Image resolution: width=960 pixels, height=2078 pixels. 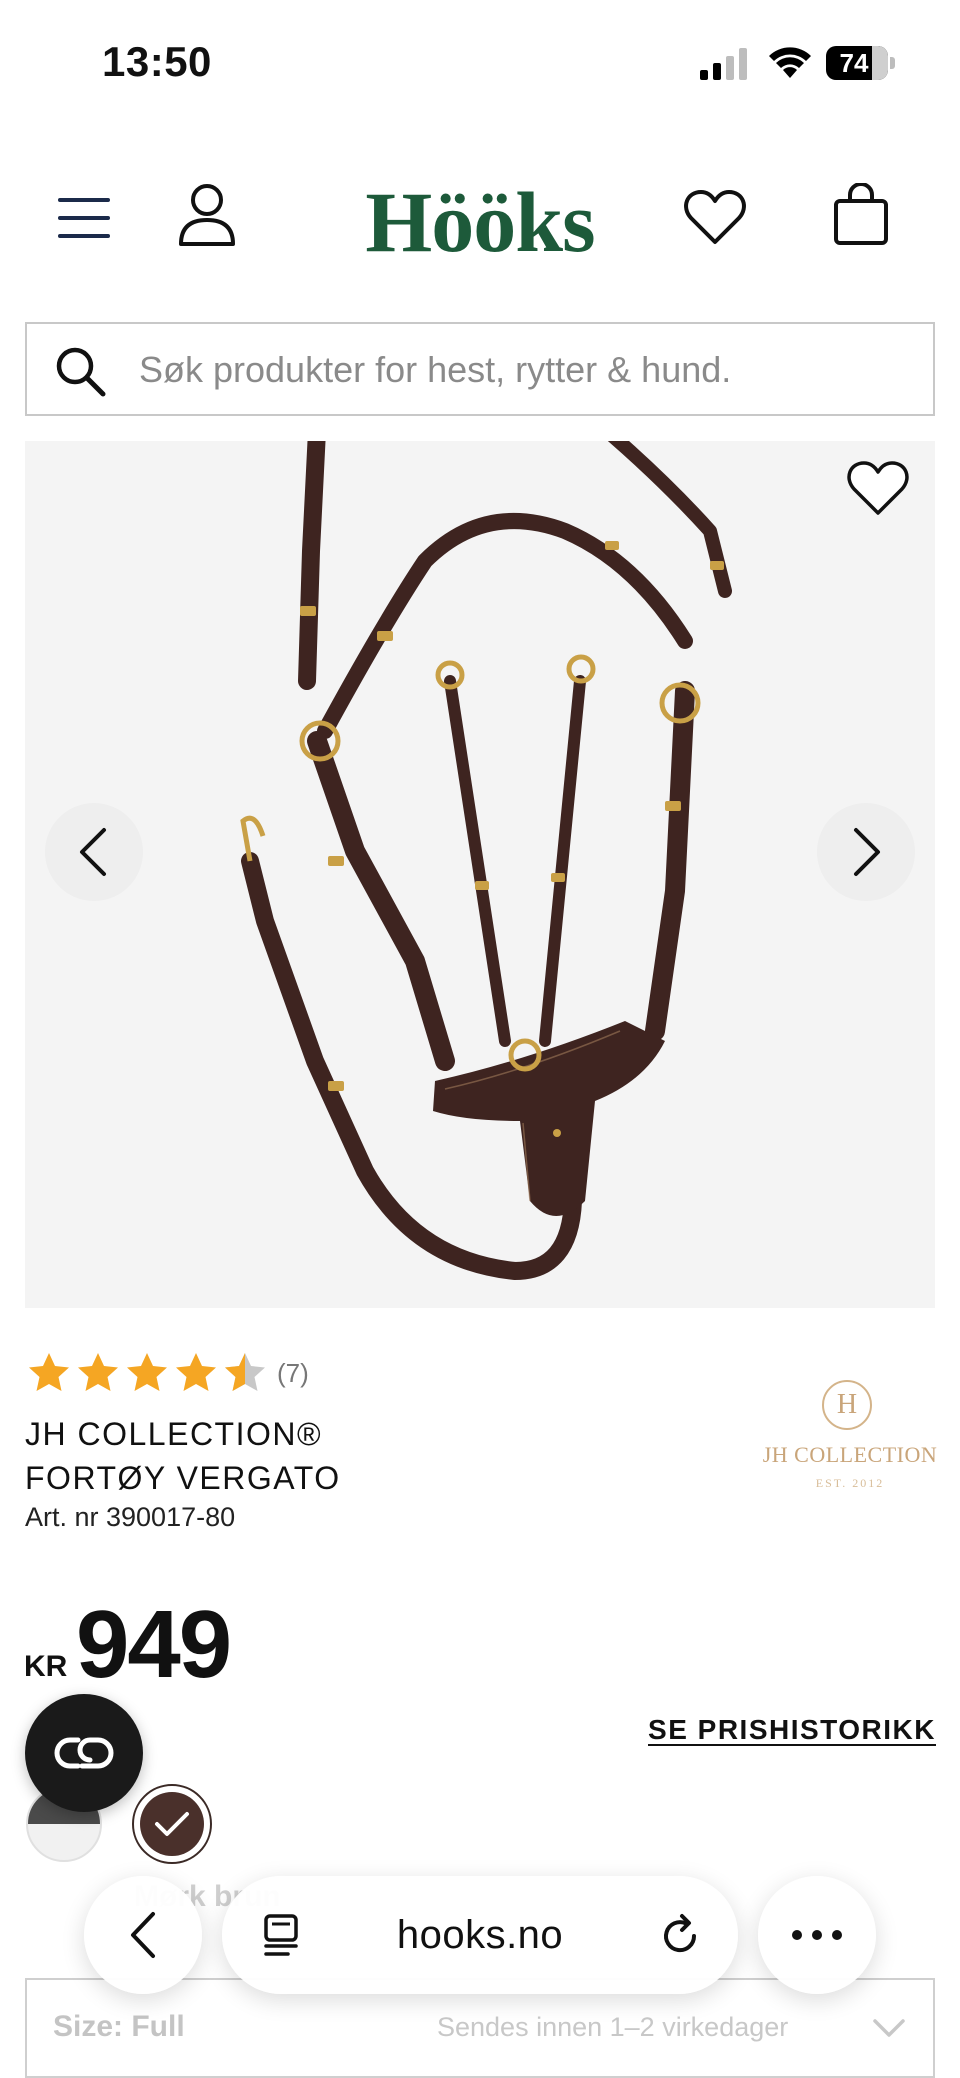 I want to click on cart-button, so click(x=861, y=215).